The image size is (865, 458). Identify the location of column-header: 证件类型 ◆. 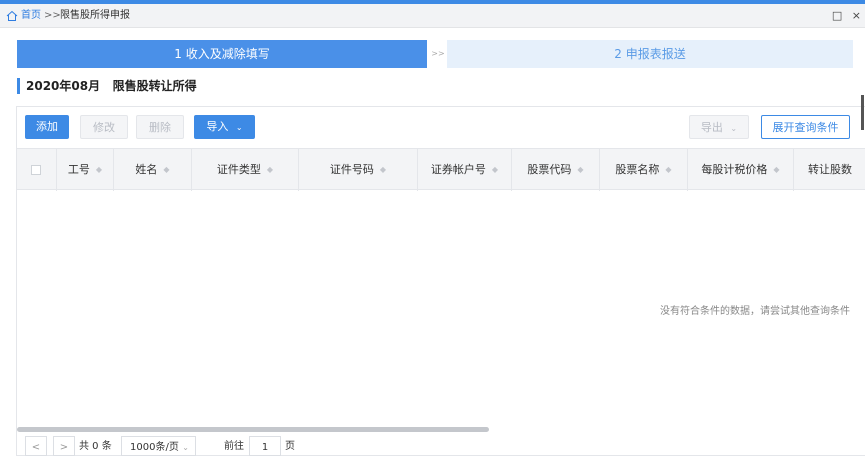
(245, 170).